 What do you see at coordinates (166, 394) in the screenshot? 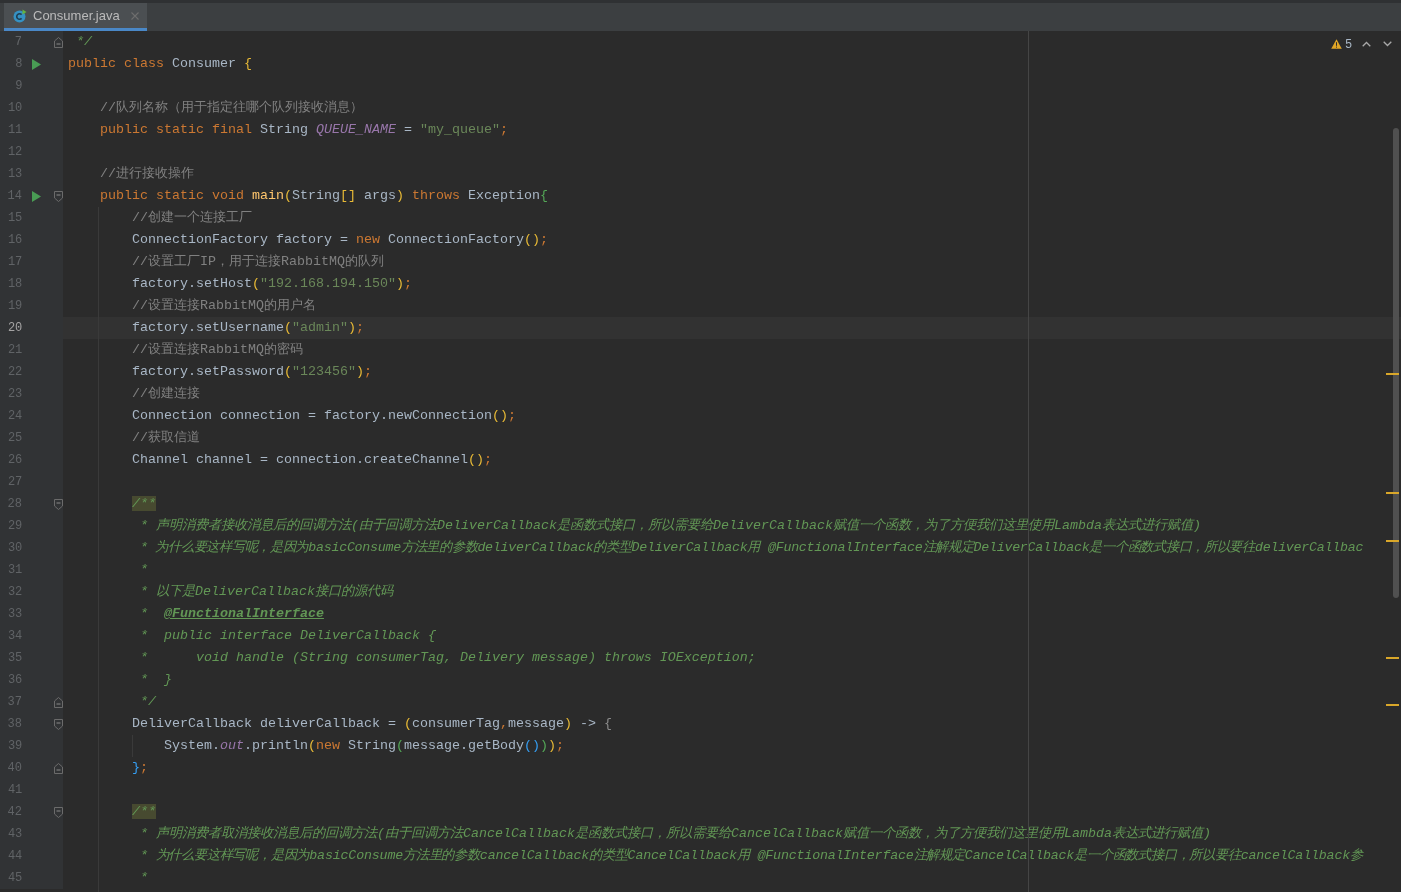
I see `code-line: //创建连接` at bounding box center [166, 394].